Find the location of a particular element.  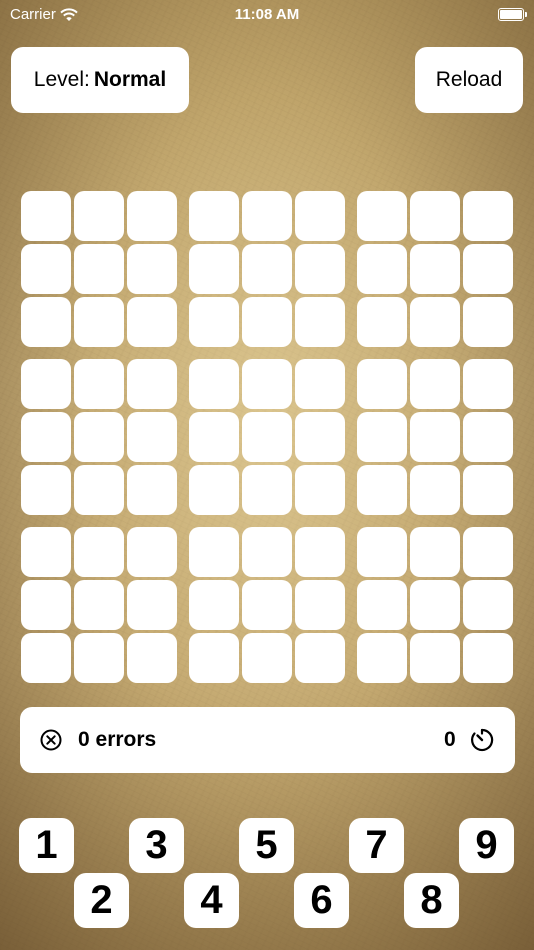

timer-value: 0 is located at coordinates (450, 739).